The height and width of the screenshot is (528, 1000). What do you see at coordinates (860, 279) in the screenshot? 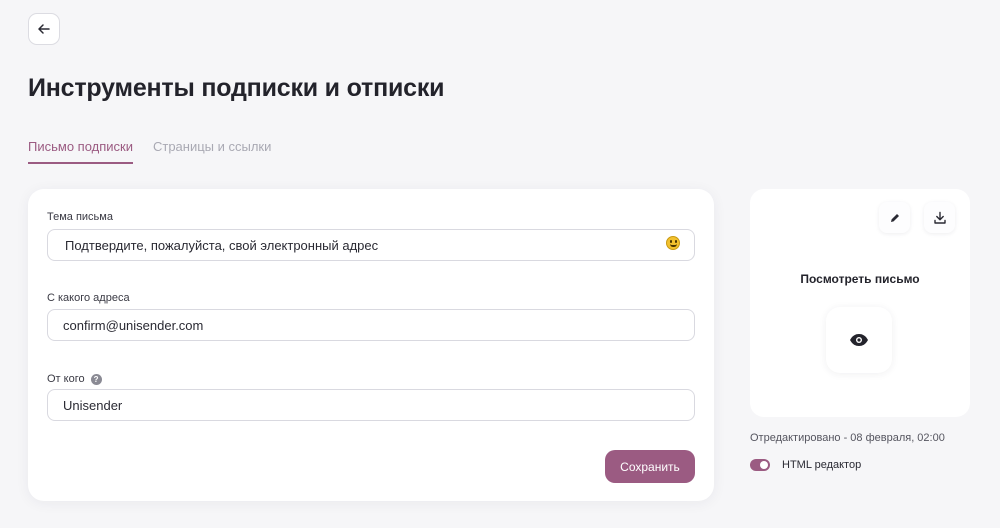
I see `preview-title: Посмотреть письмо` at bounding box center [860, 279].